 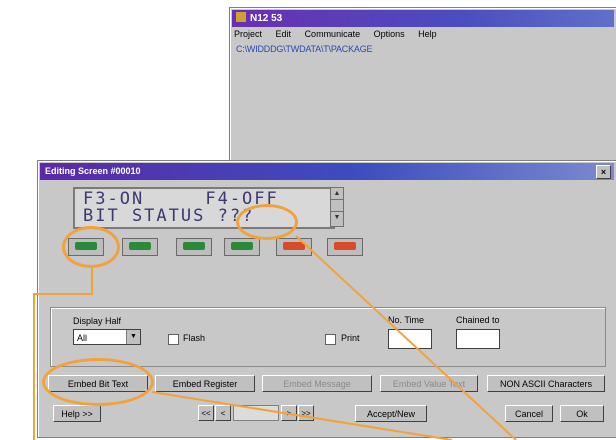 I want to click on embed-callout-line, so click(x=302, y=415).